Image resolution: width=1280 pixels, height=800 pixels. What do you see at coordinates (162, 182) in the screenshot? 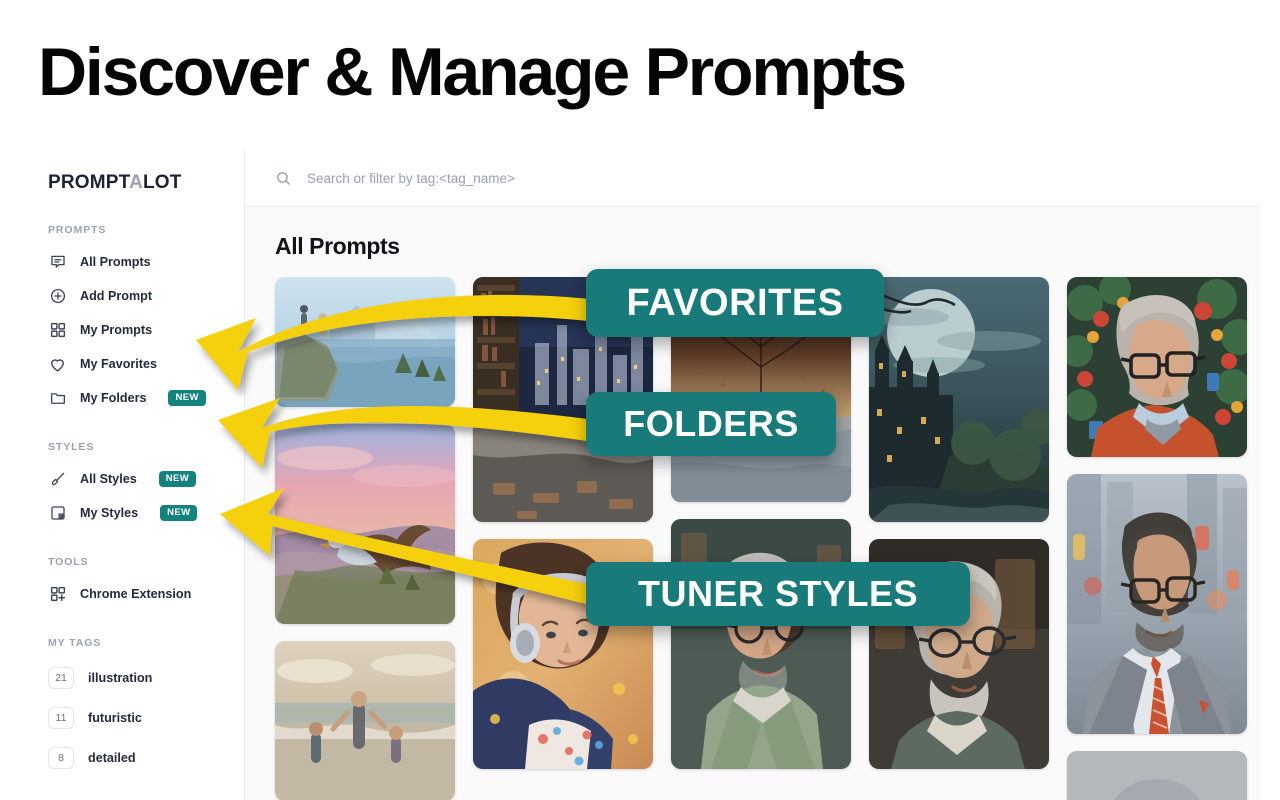
I see `logo-part-lot: LOT` at bounding box center [162, 182].